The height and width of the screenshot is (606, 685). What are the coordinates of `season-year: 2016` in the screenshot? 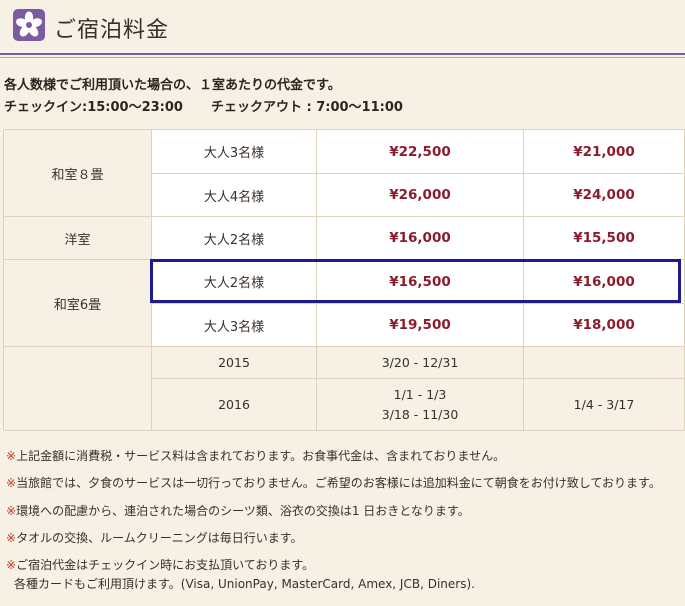 It's located at (234, 404).